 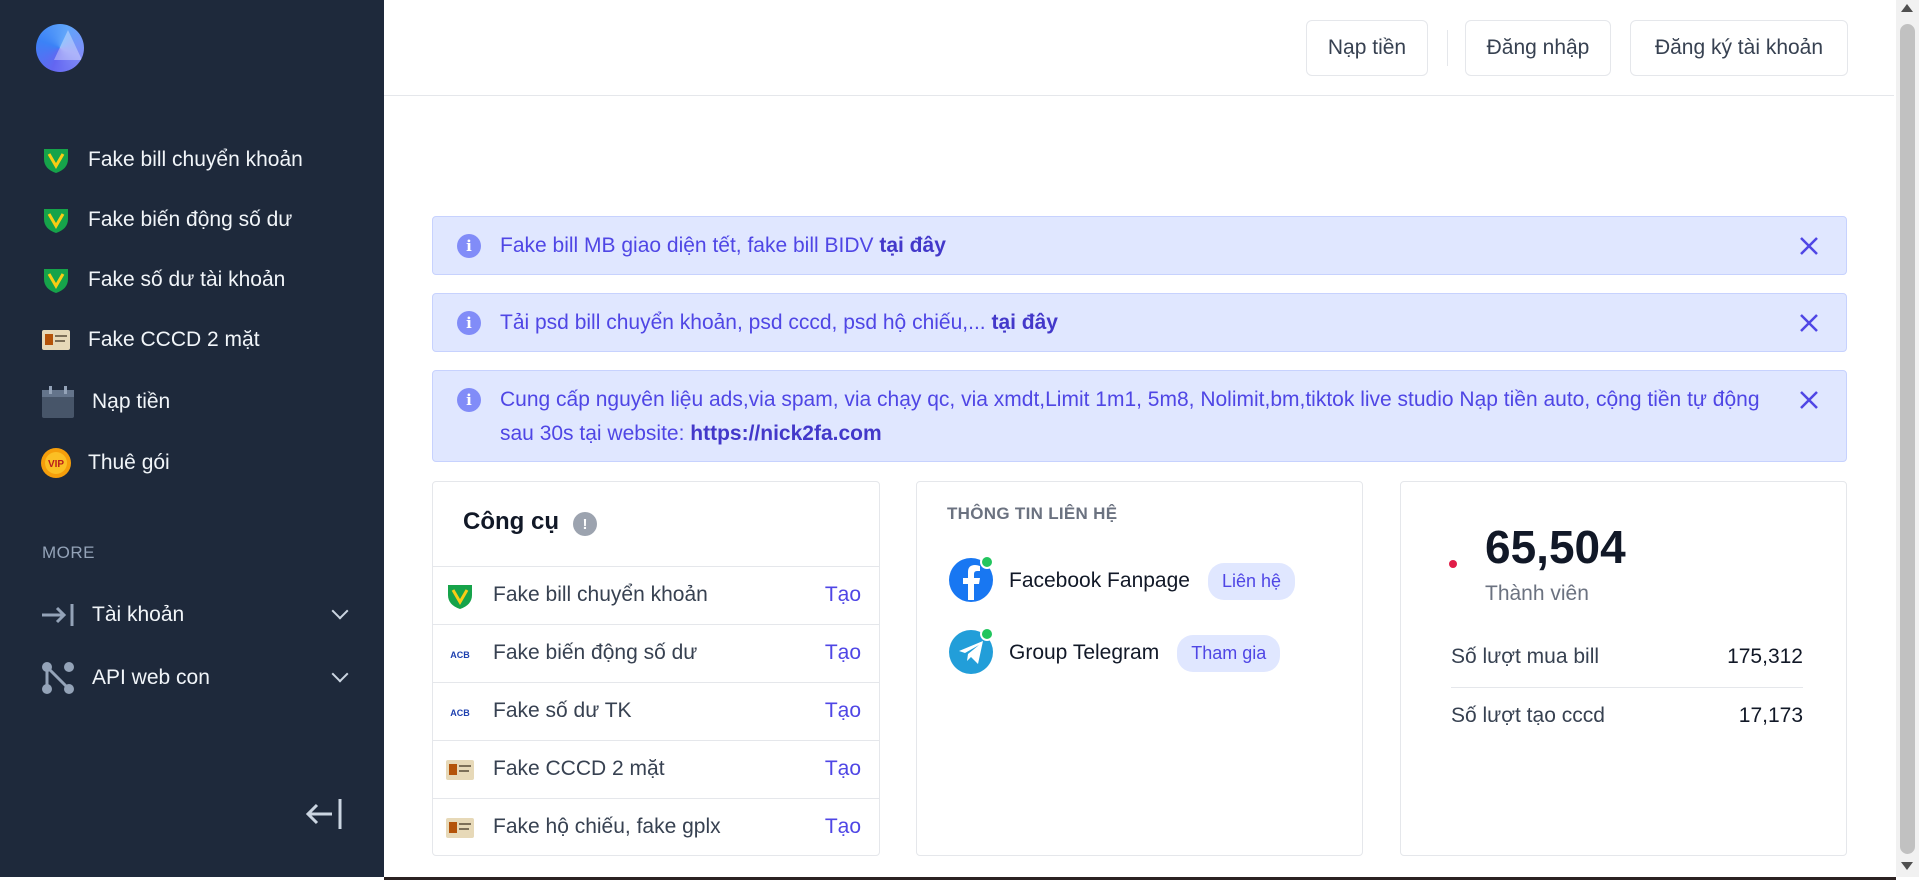 I want to click on sidebar-item-label: Fake CCCD 2 mặt, so click(x=174, y=339).